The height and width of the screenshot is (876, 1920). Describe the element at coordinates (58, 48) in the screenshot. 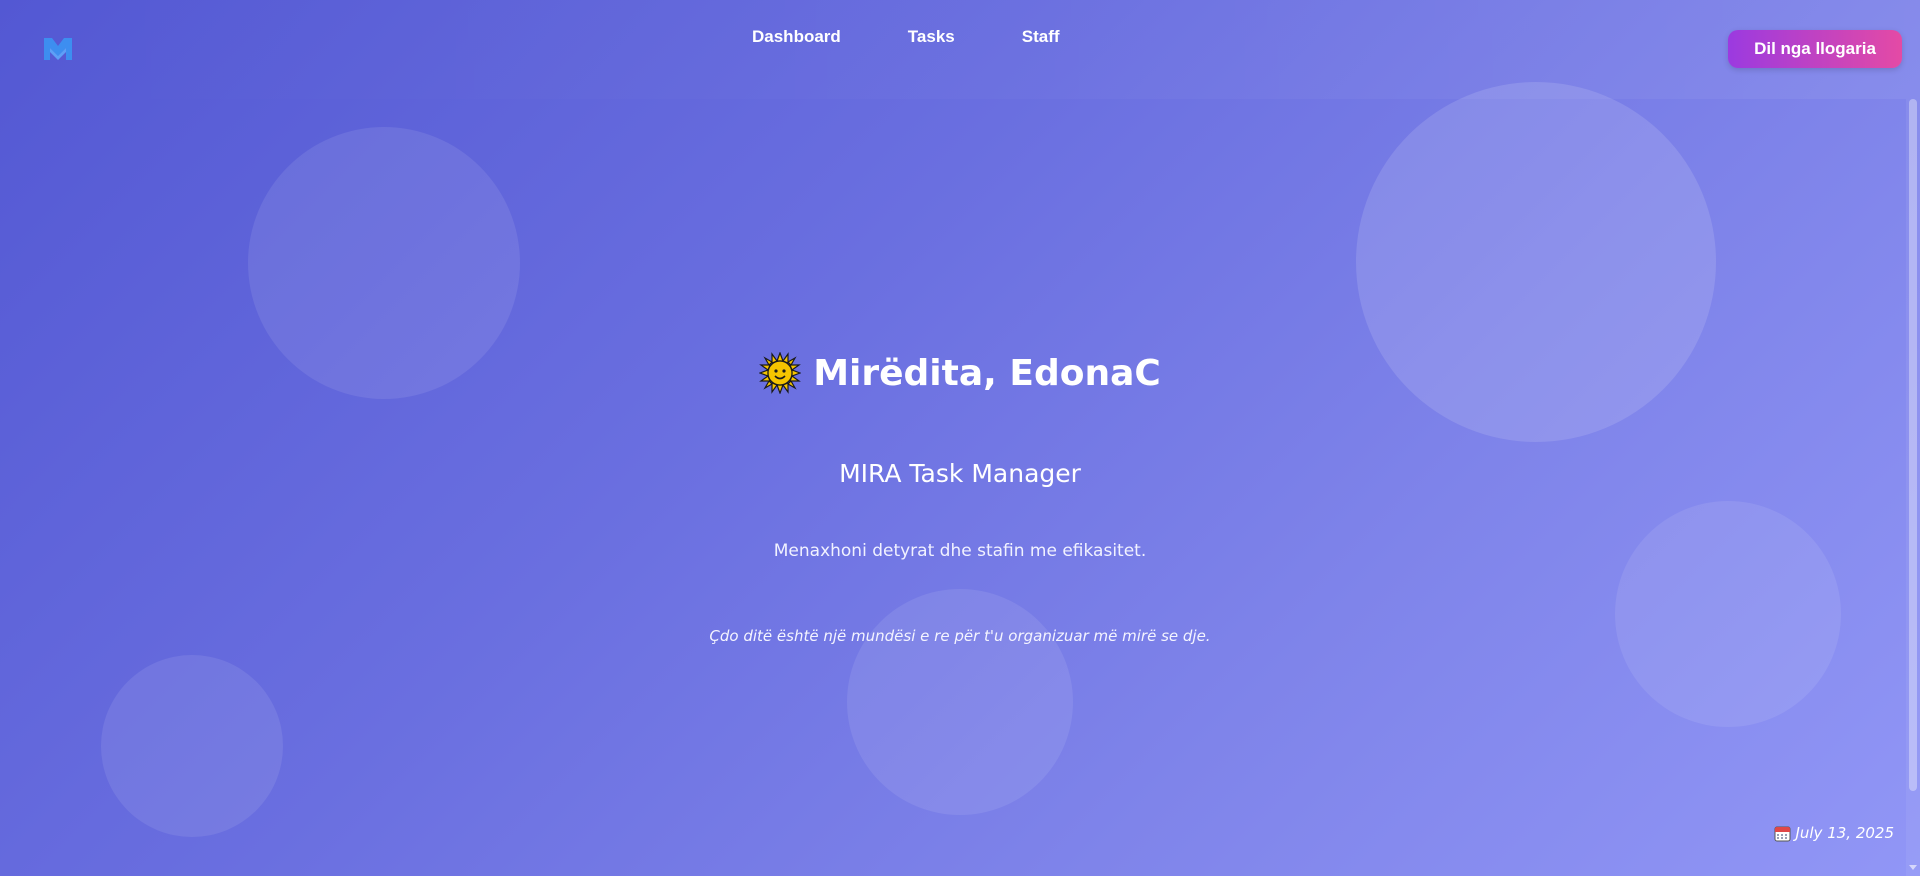

I see `mira-logo-icon` at that location.